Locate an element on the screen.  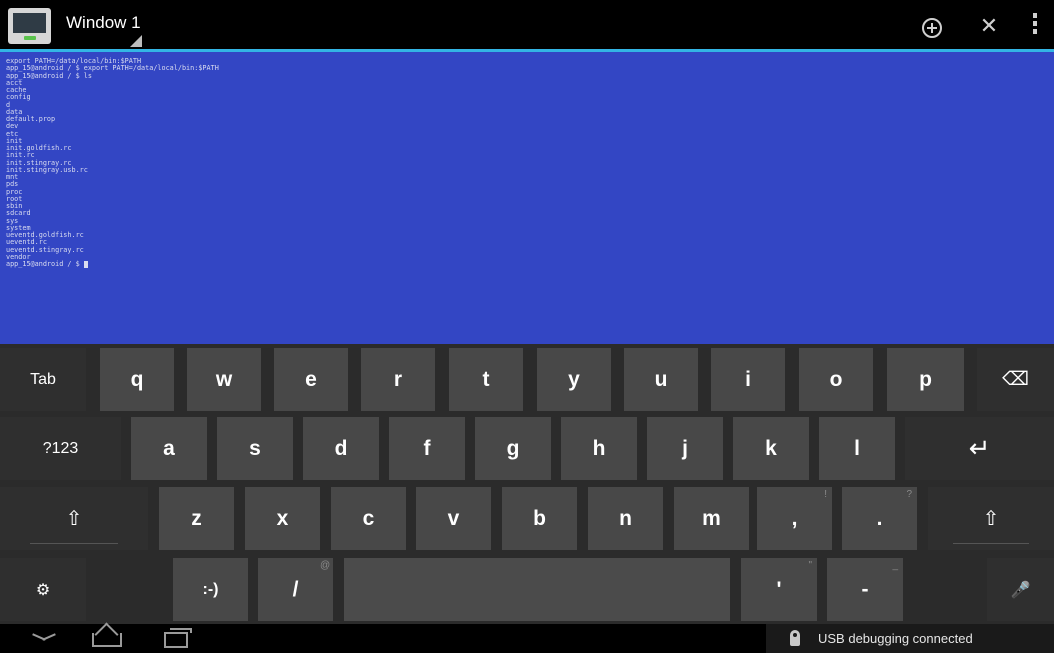
terminal-line: app_15@android / $ is located at coordinates (530, 264).